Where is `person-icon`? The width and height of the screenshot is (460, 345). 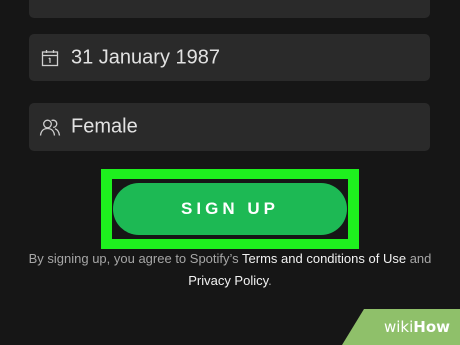 person-icon is located at coordinates (50, 127).